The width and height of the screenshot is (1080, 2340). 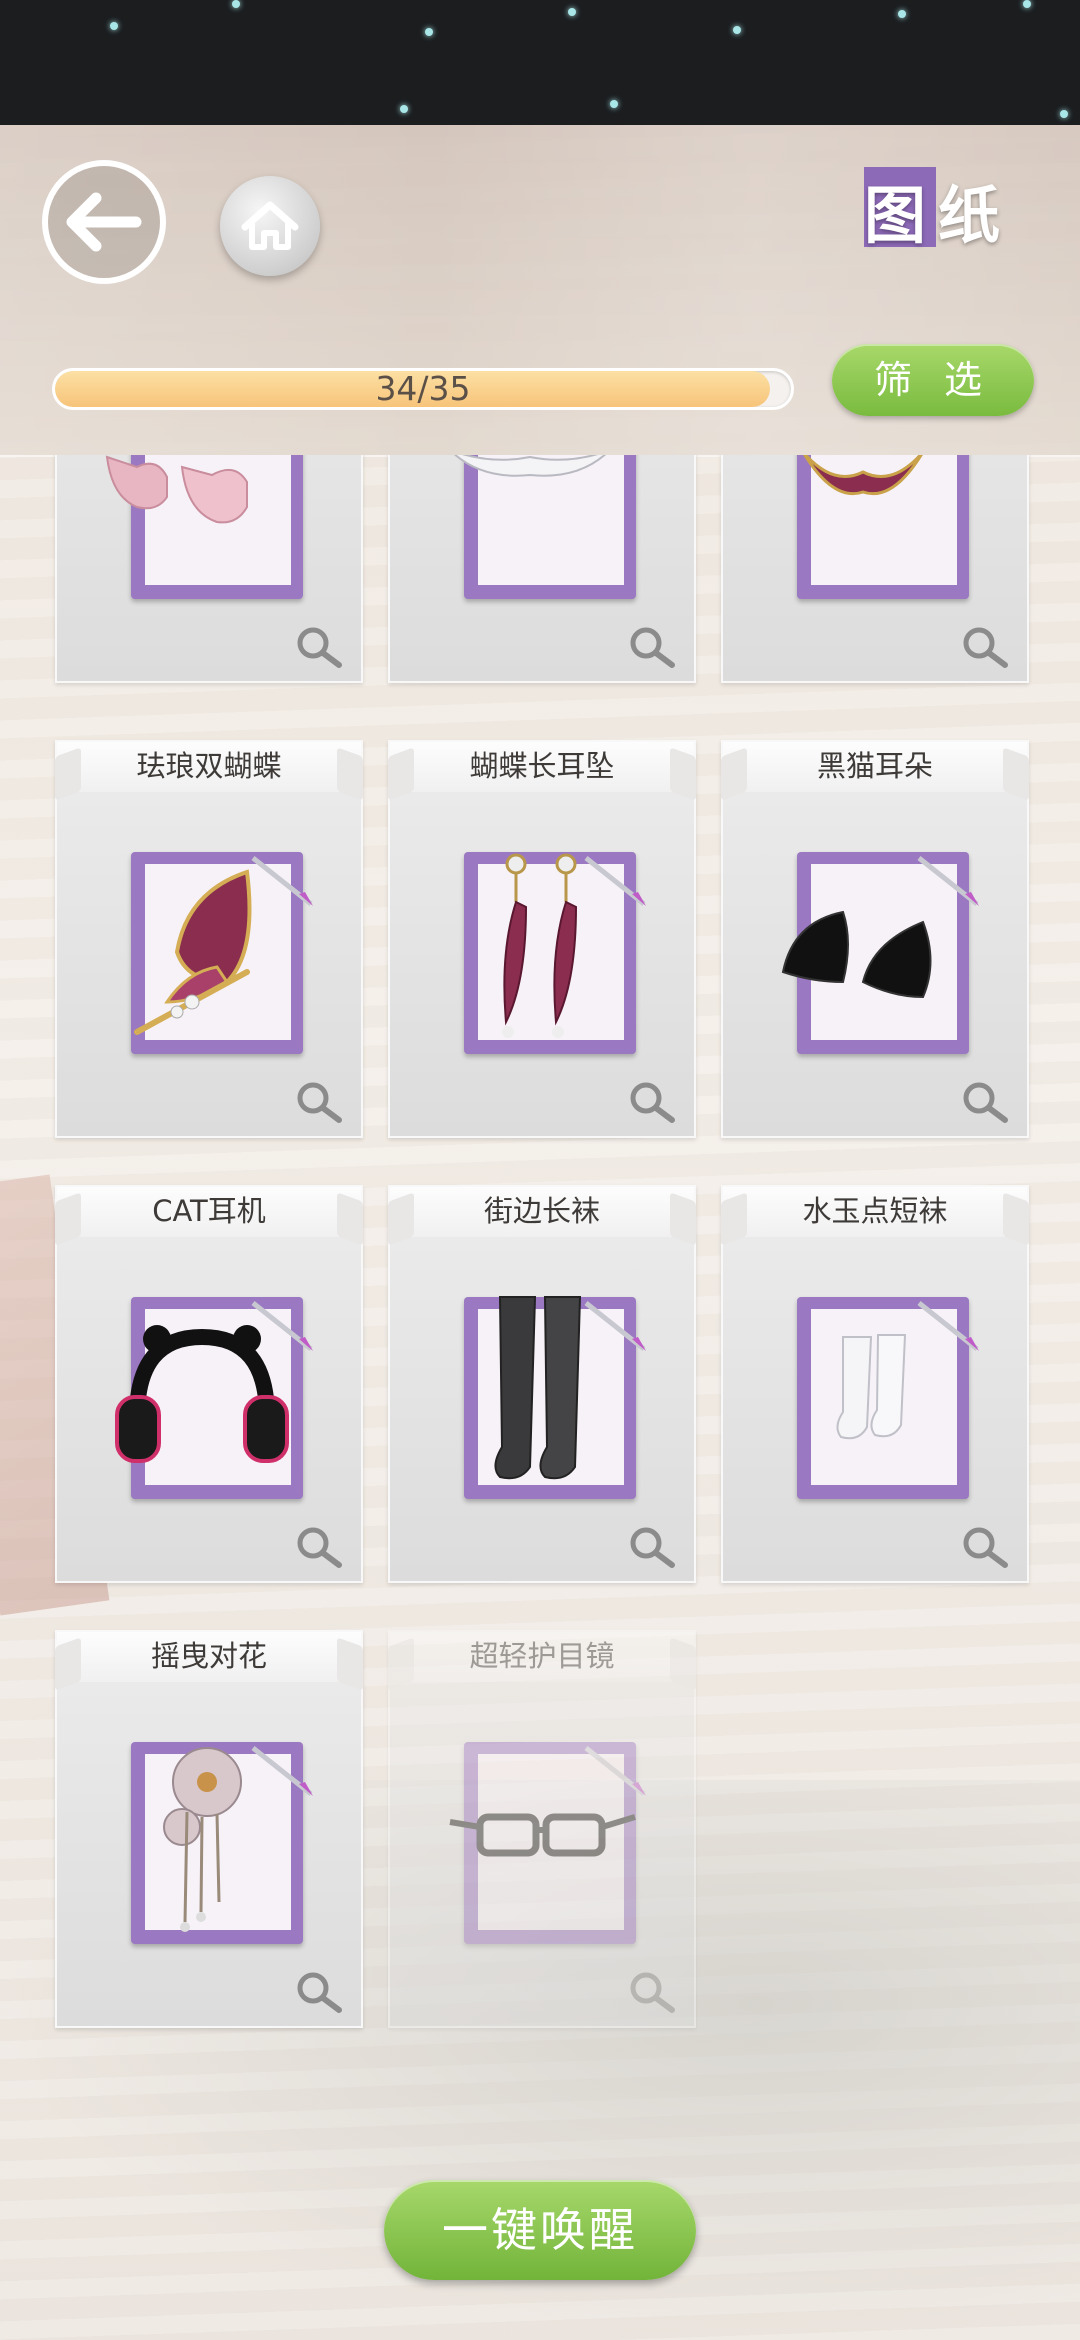 I want to click on card-butterfly-earrings: 蝴蝶长耳坠, so click(x=542, y=939).